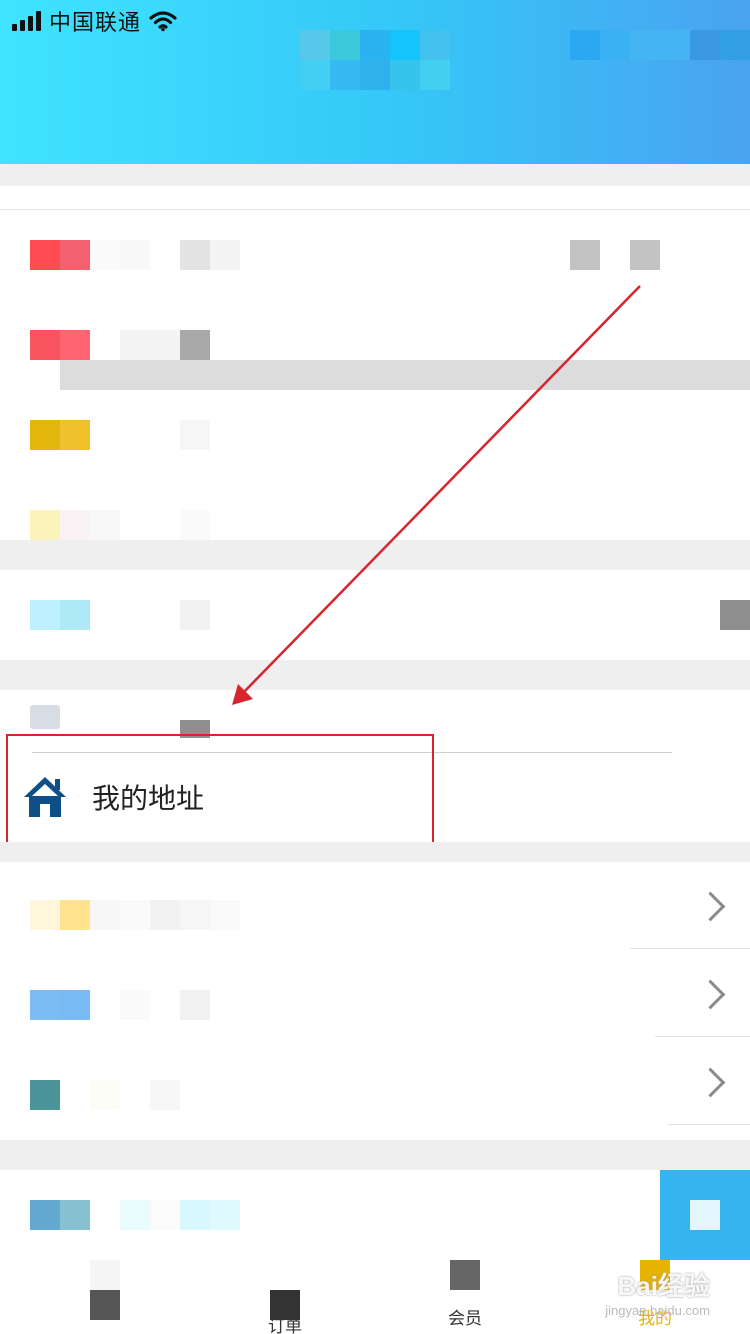 The image size is (750, 1334). Describe the element at coordinates (375, 60) in the screenshot. I see `header-mosaic` at that location.